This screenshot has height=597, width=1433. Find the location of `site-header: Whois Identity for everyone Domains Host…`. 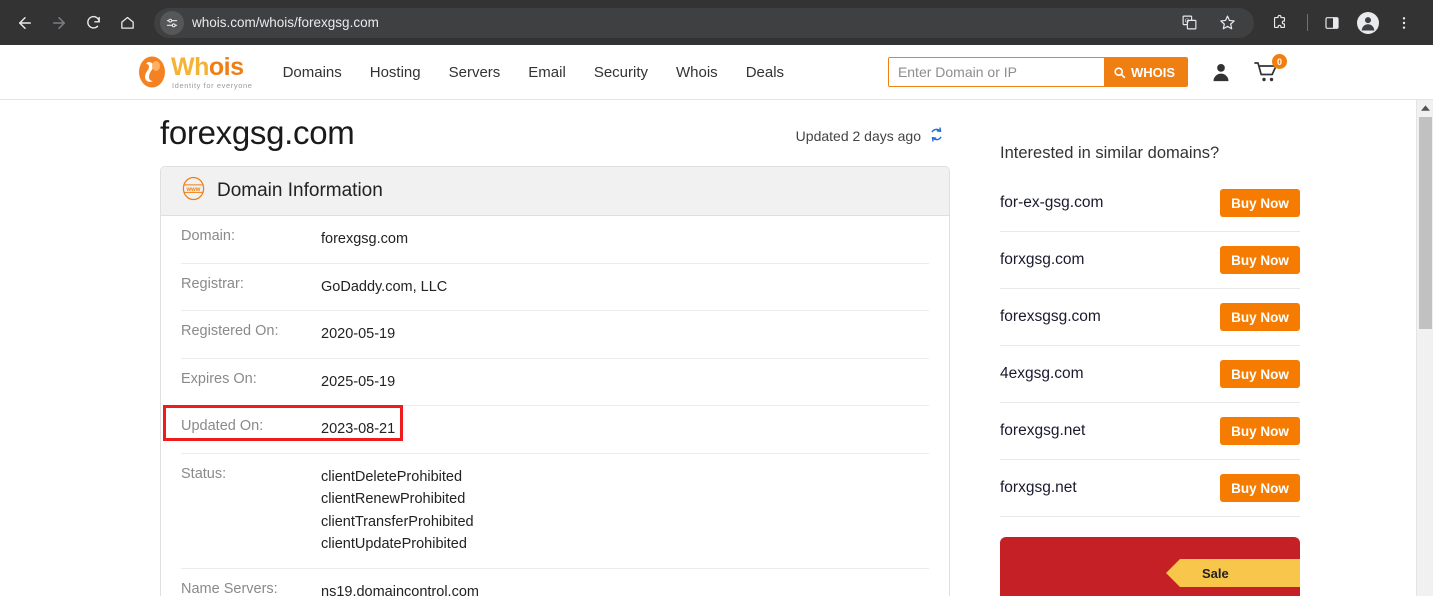

site-header: Whois Identity for everyone Domains Host… is located at coordinates (716, 72).